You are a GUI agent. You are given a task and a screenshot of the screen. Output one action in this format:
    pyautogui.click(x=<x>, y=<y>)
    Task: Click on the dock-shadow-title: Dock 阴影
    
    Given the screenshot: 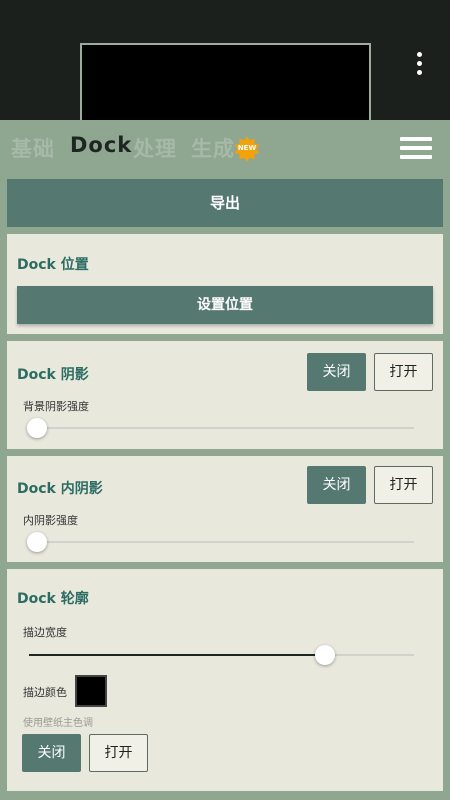 What is the action you would take?
    pyautogui.click(x=53, y=375)
    